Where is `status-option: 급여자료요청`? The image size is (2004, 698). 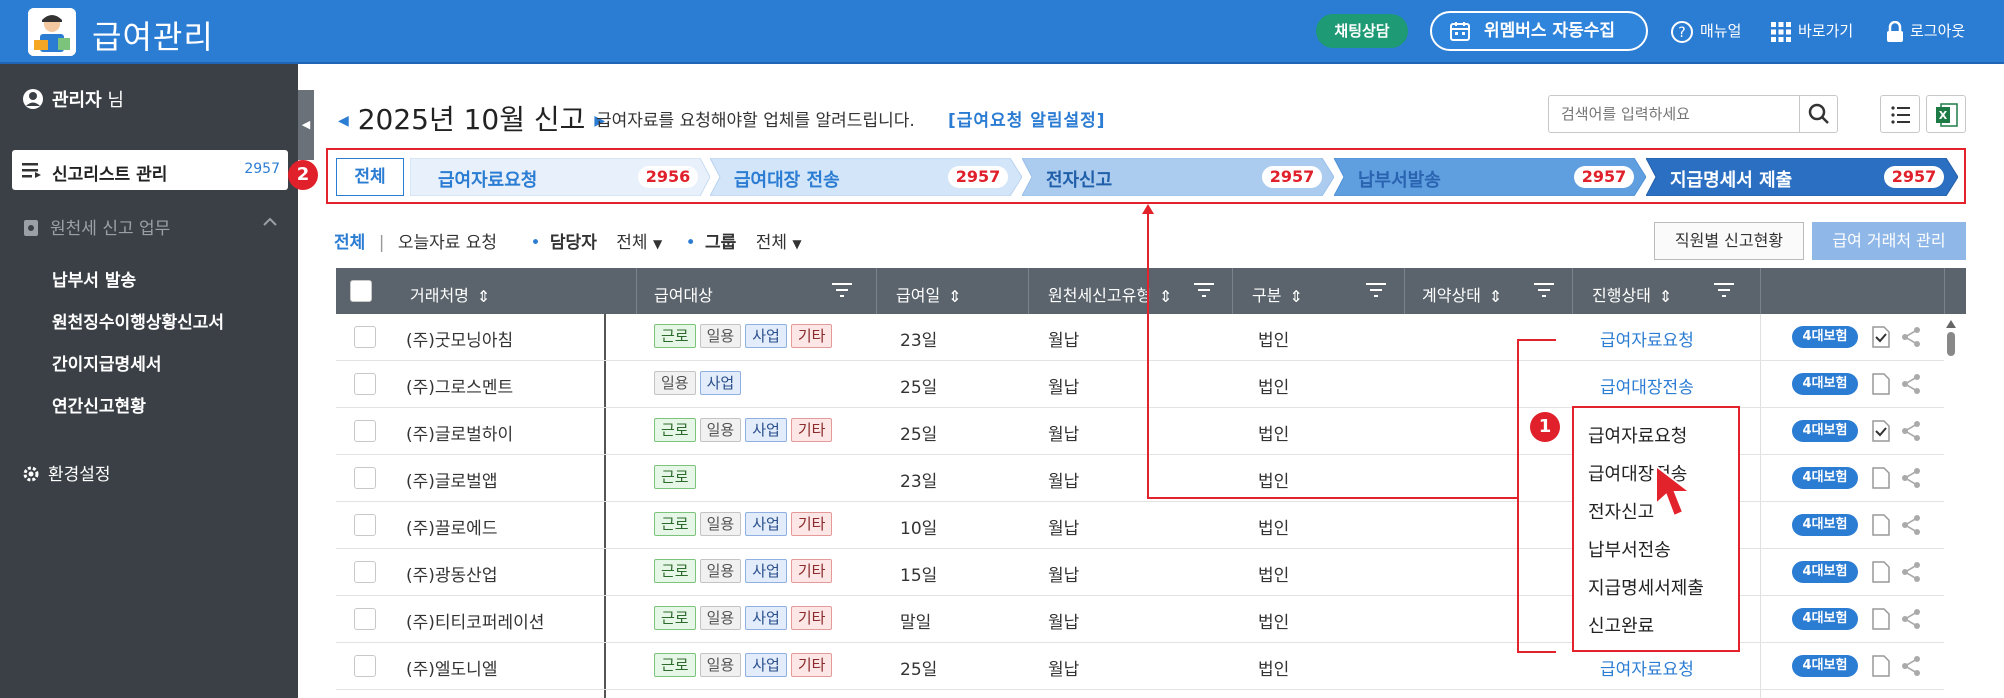
status-option: 급여자료요청 is located at coordinates (1637, 435).